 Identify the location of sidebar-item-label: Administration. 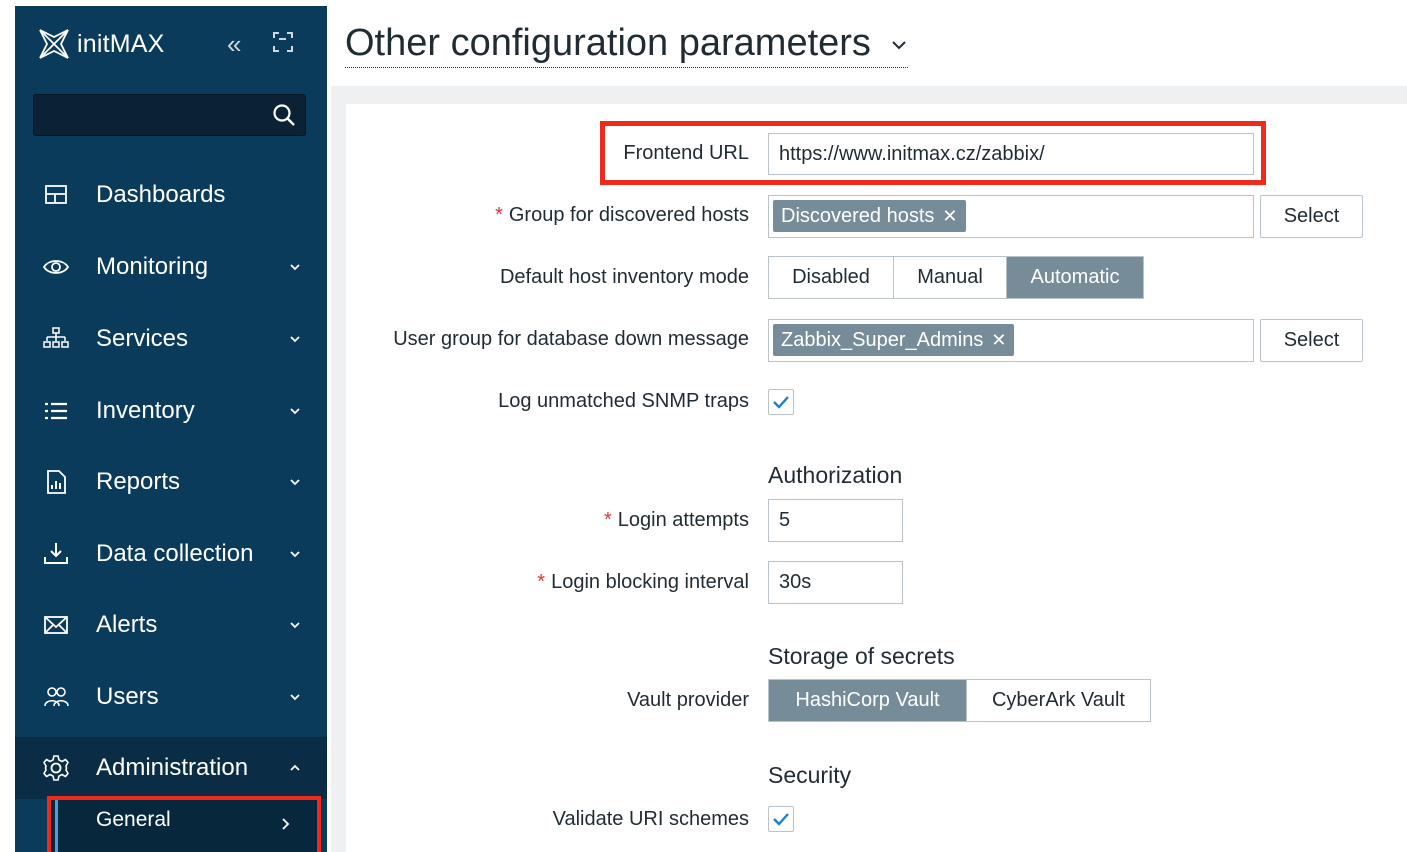
(172, 767).